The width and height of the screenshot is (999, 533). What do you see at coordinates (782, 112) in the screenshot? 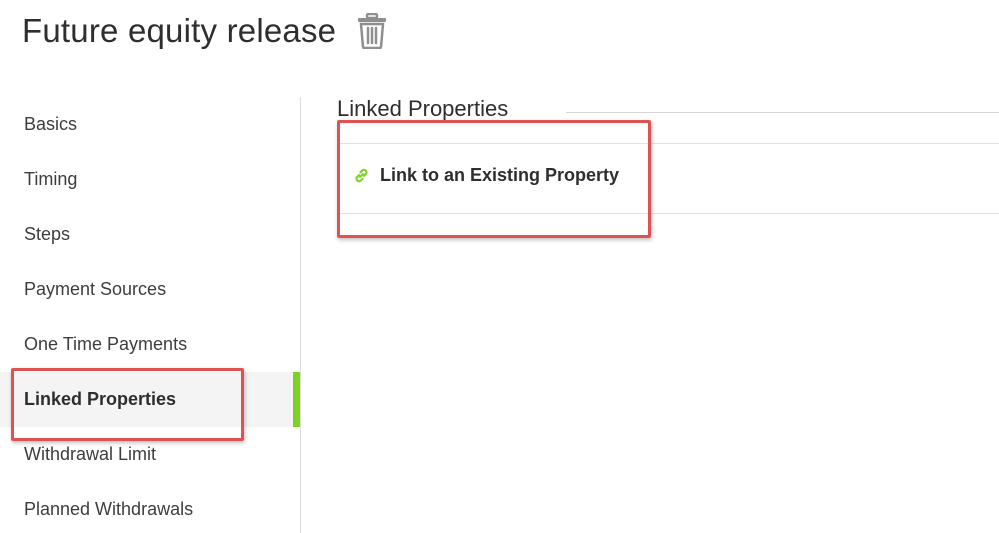
I see `section-divider` at bounding box center [782, 112].